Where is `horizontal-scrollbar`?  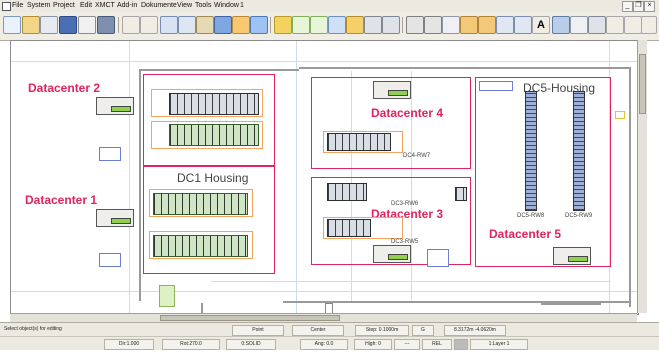
horizontal-scrollbar is located at coordinates (323, 317).